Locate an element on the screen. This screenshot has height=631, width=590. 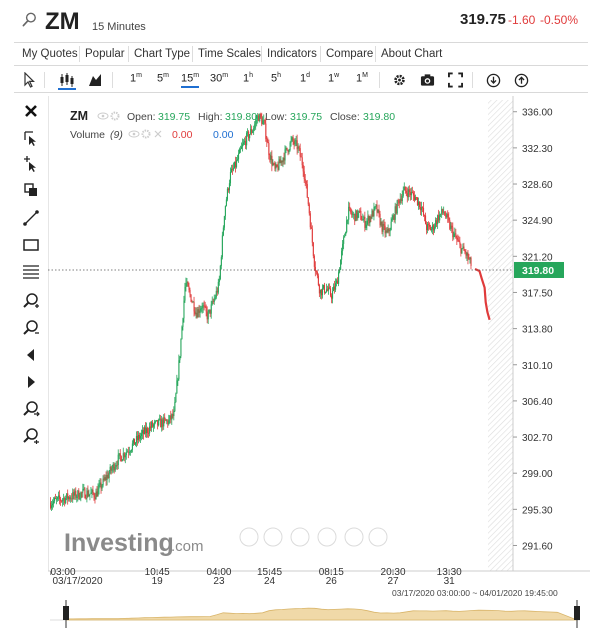
timeframe-5m: 5m is located at coordinates (163, 80).